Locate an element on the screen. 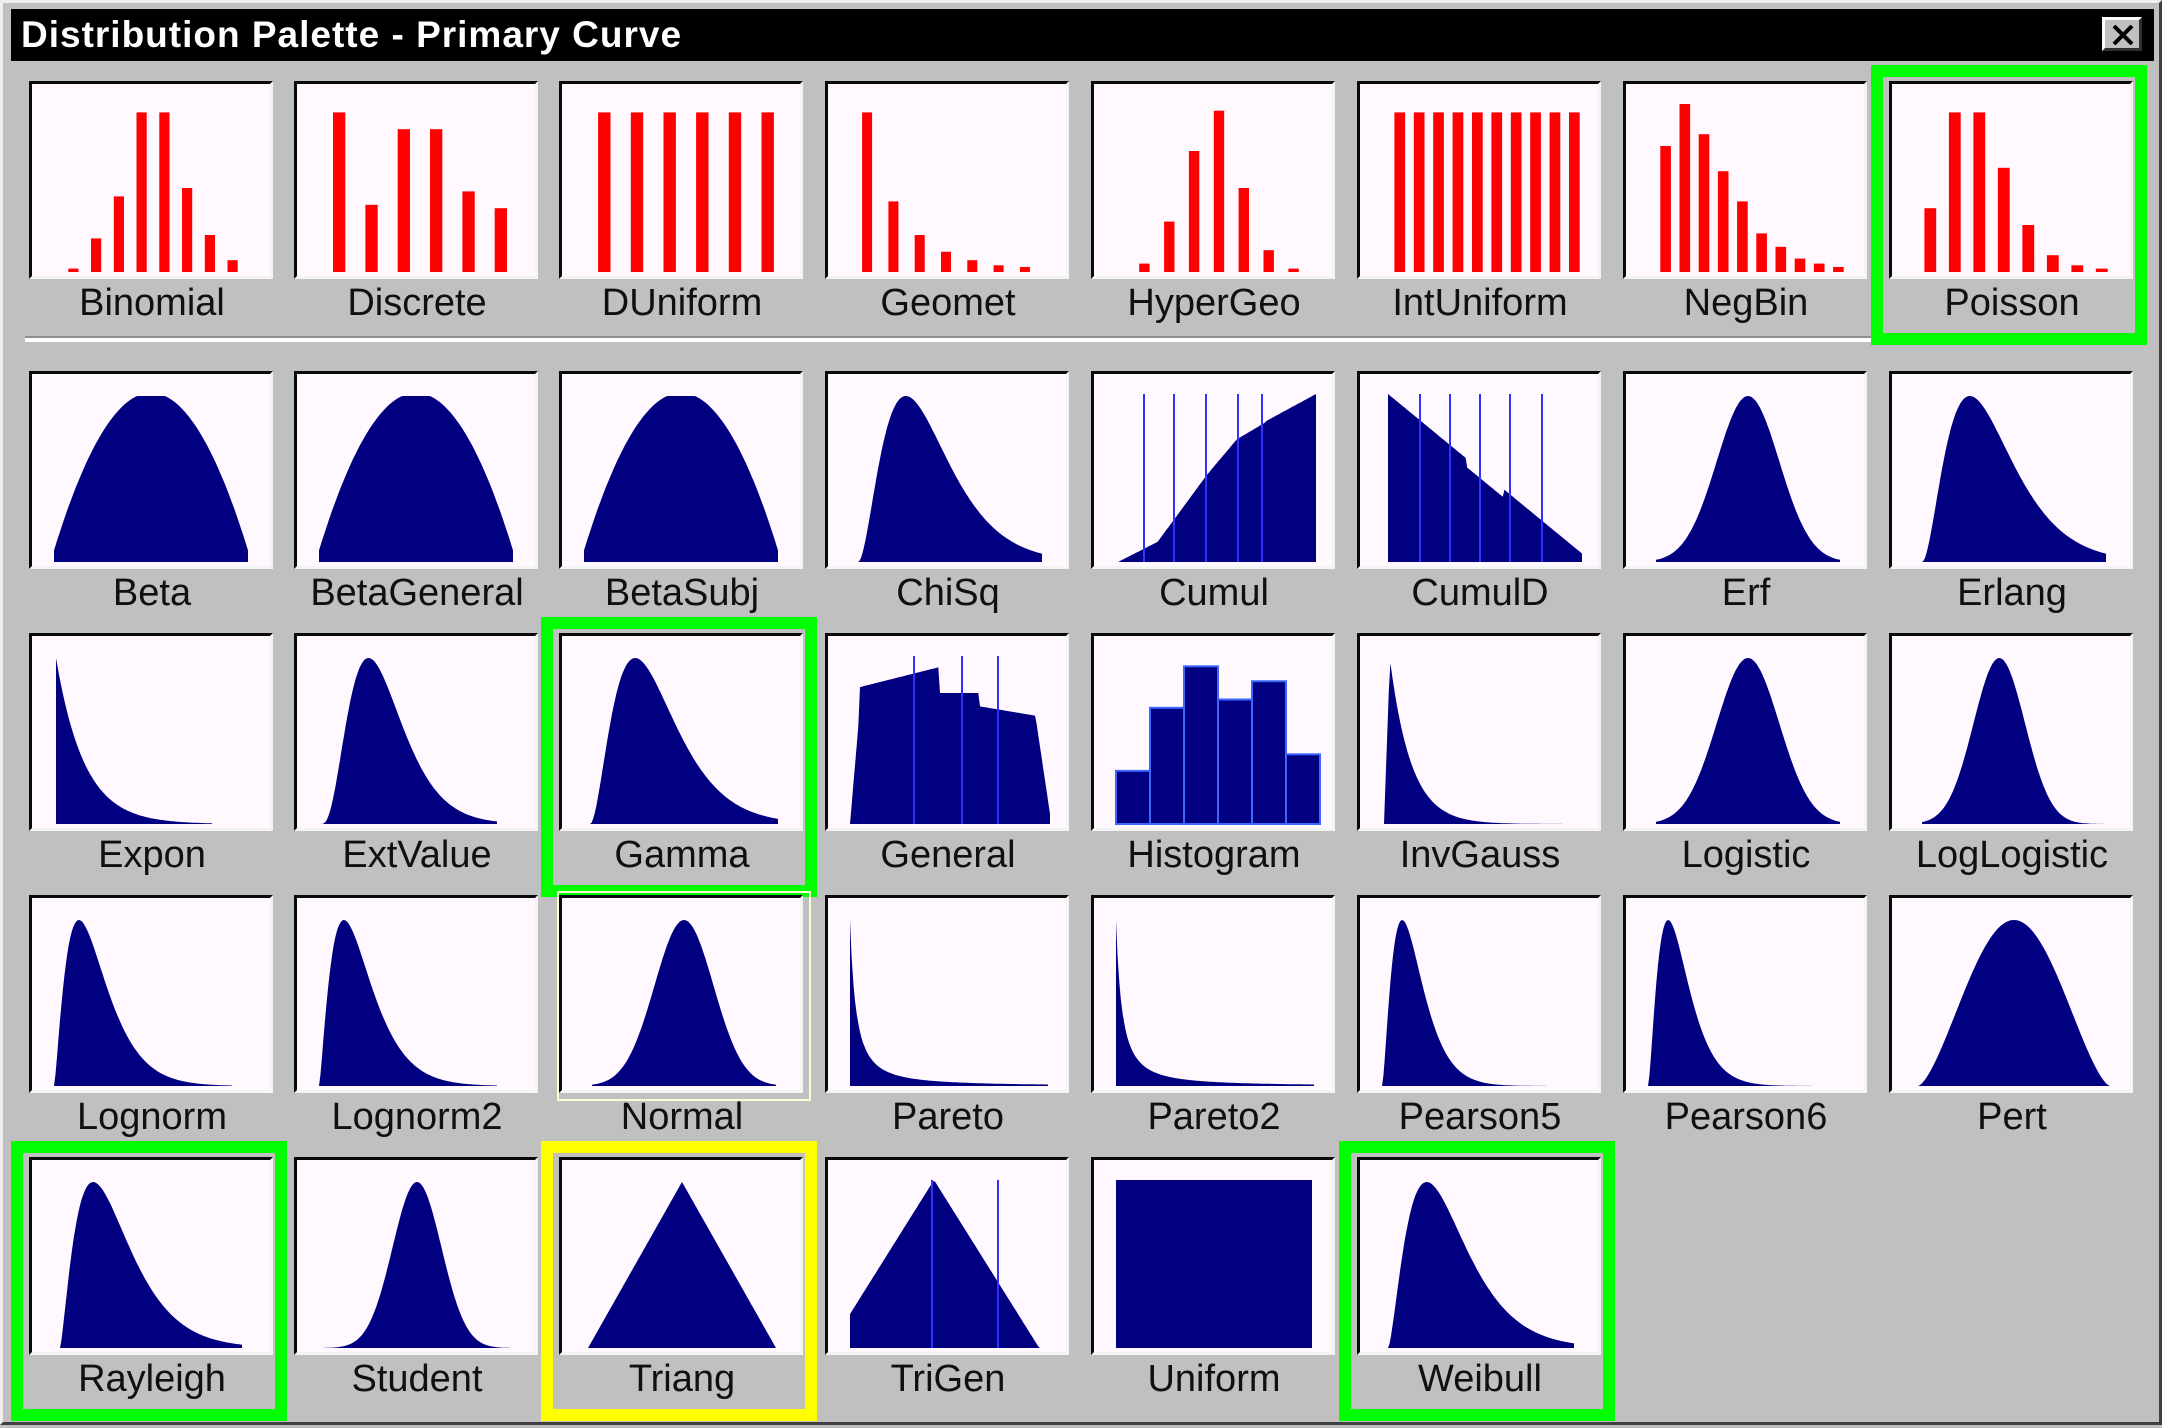 This screenshot has height=1428, width=2162. distribution-tile-gamma: Gamma is located at coordinates (680, 758).